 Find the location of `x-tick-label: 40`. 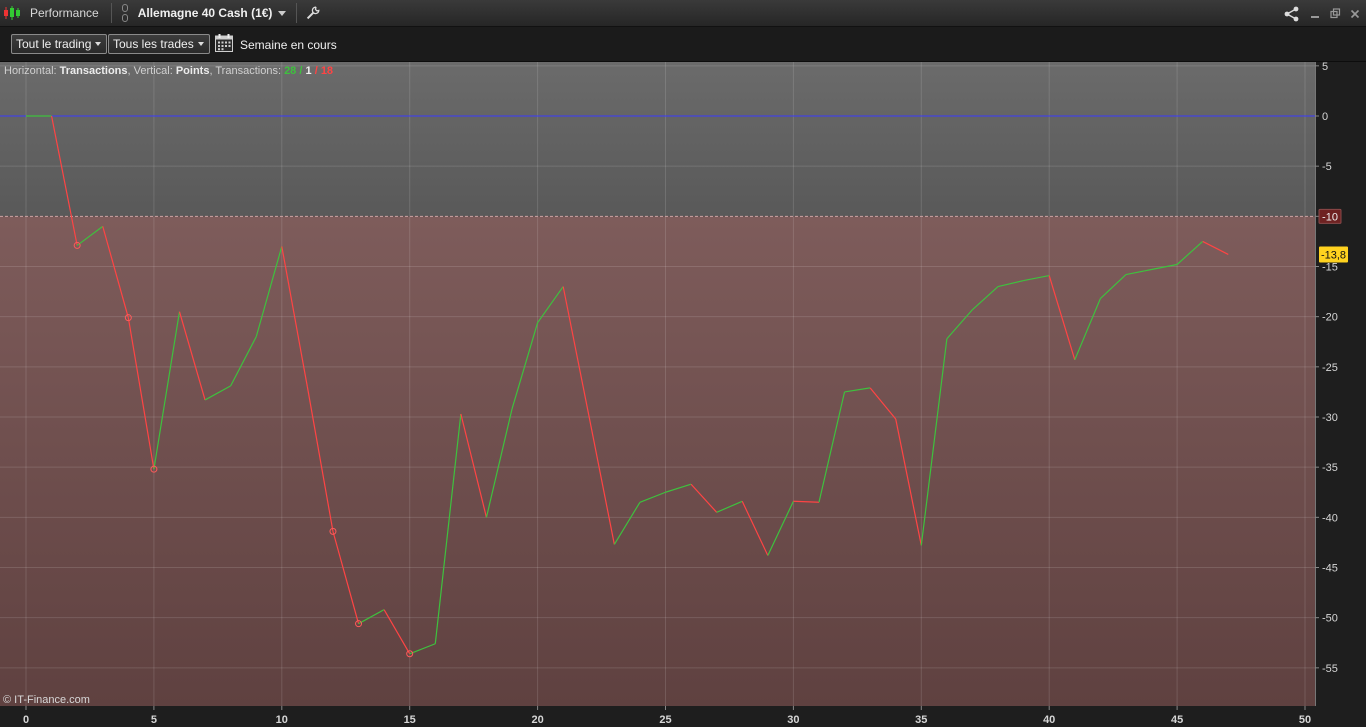

x-tick-label: 40 is located at coordinates (1049, 720).